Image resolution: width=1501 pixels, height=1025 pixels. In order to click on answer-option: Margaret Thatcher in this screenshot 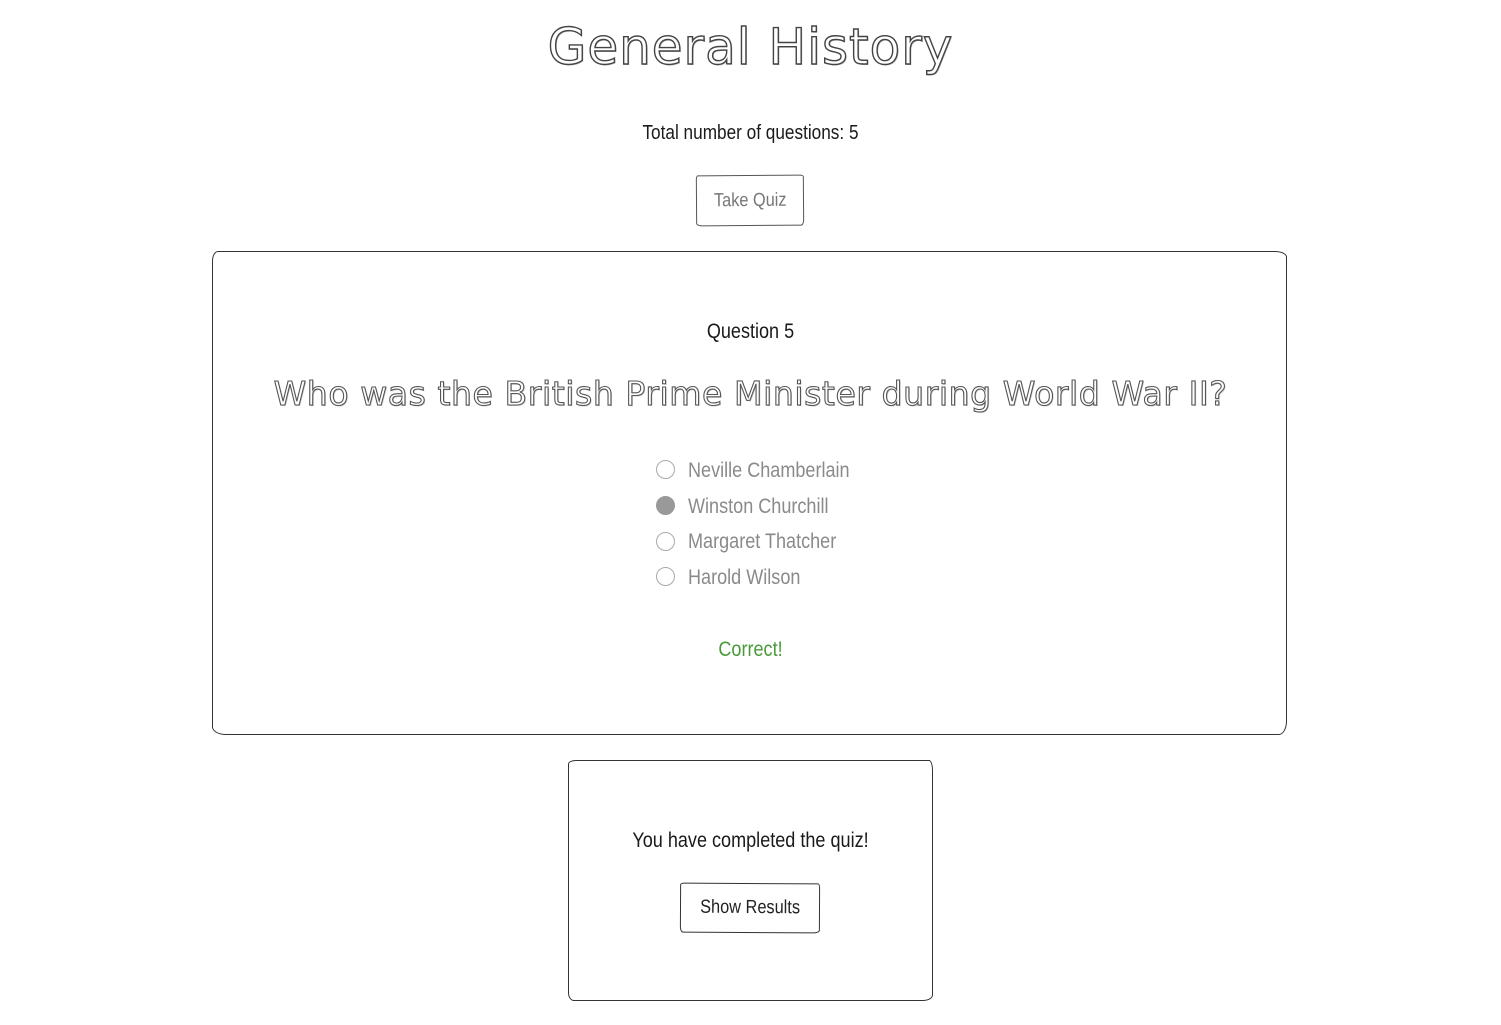, I will do `click(786, 542)`.